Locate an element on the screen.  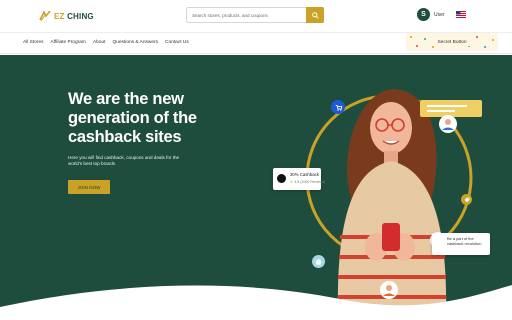
cart-bubble is located at coordinates (338, 107).